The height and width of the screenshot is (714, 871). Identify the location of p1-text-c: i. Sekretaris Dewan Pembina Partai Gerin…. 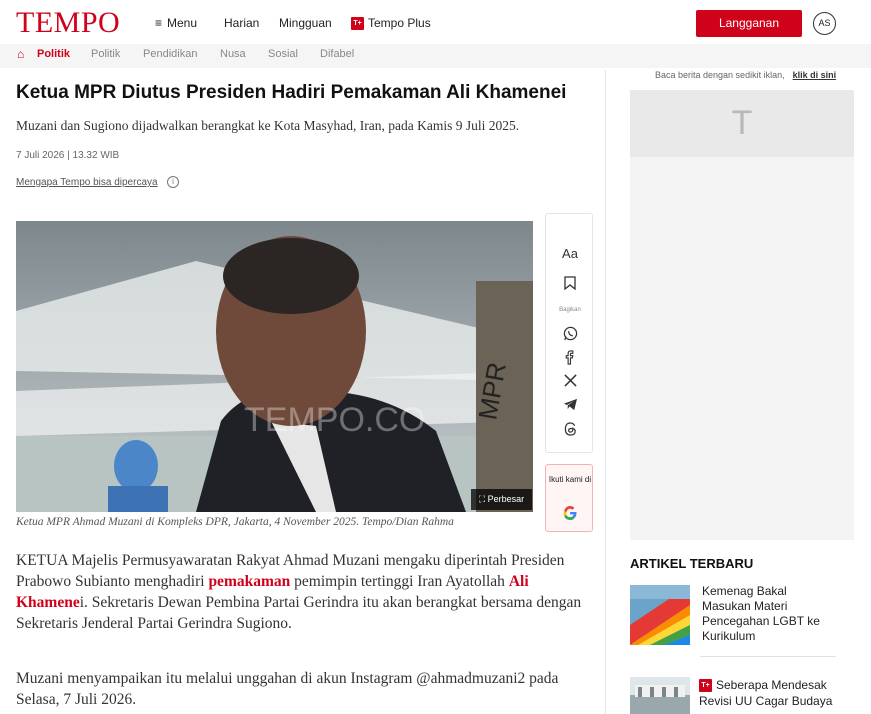
(299, 613).